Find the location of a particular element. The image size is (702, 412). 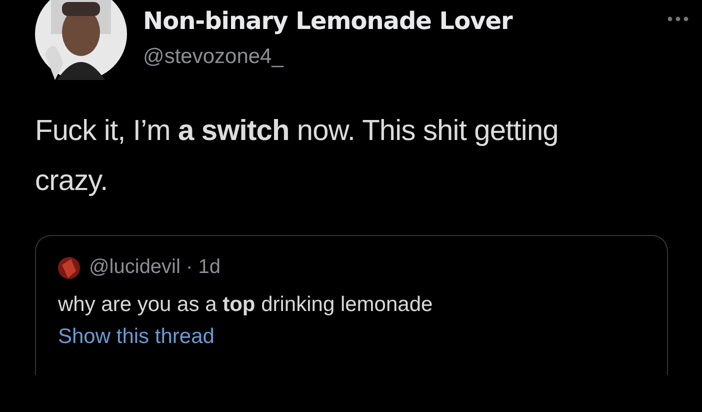

author-handle: @stevozone4_ is located at coordinates (214, 57).